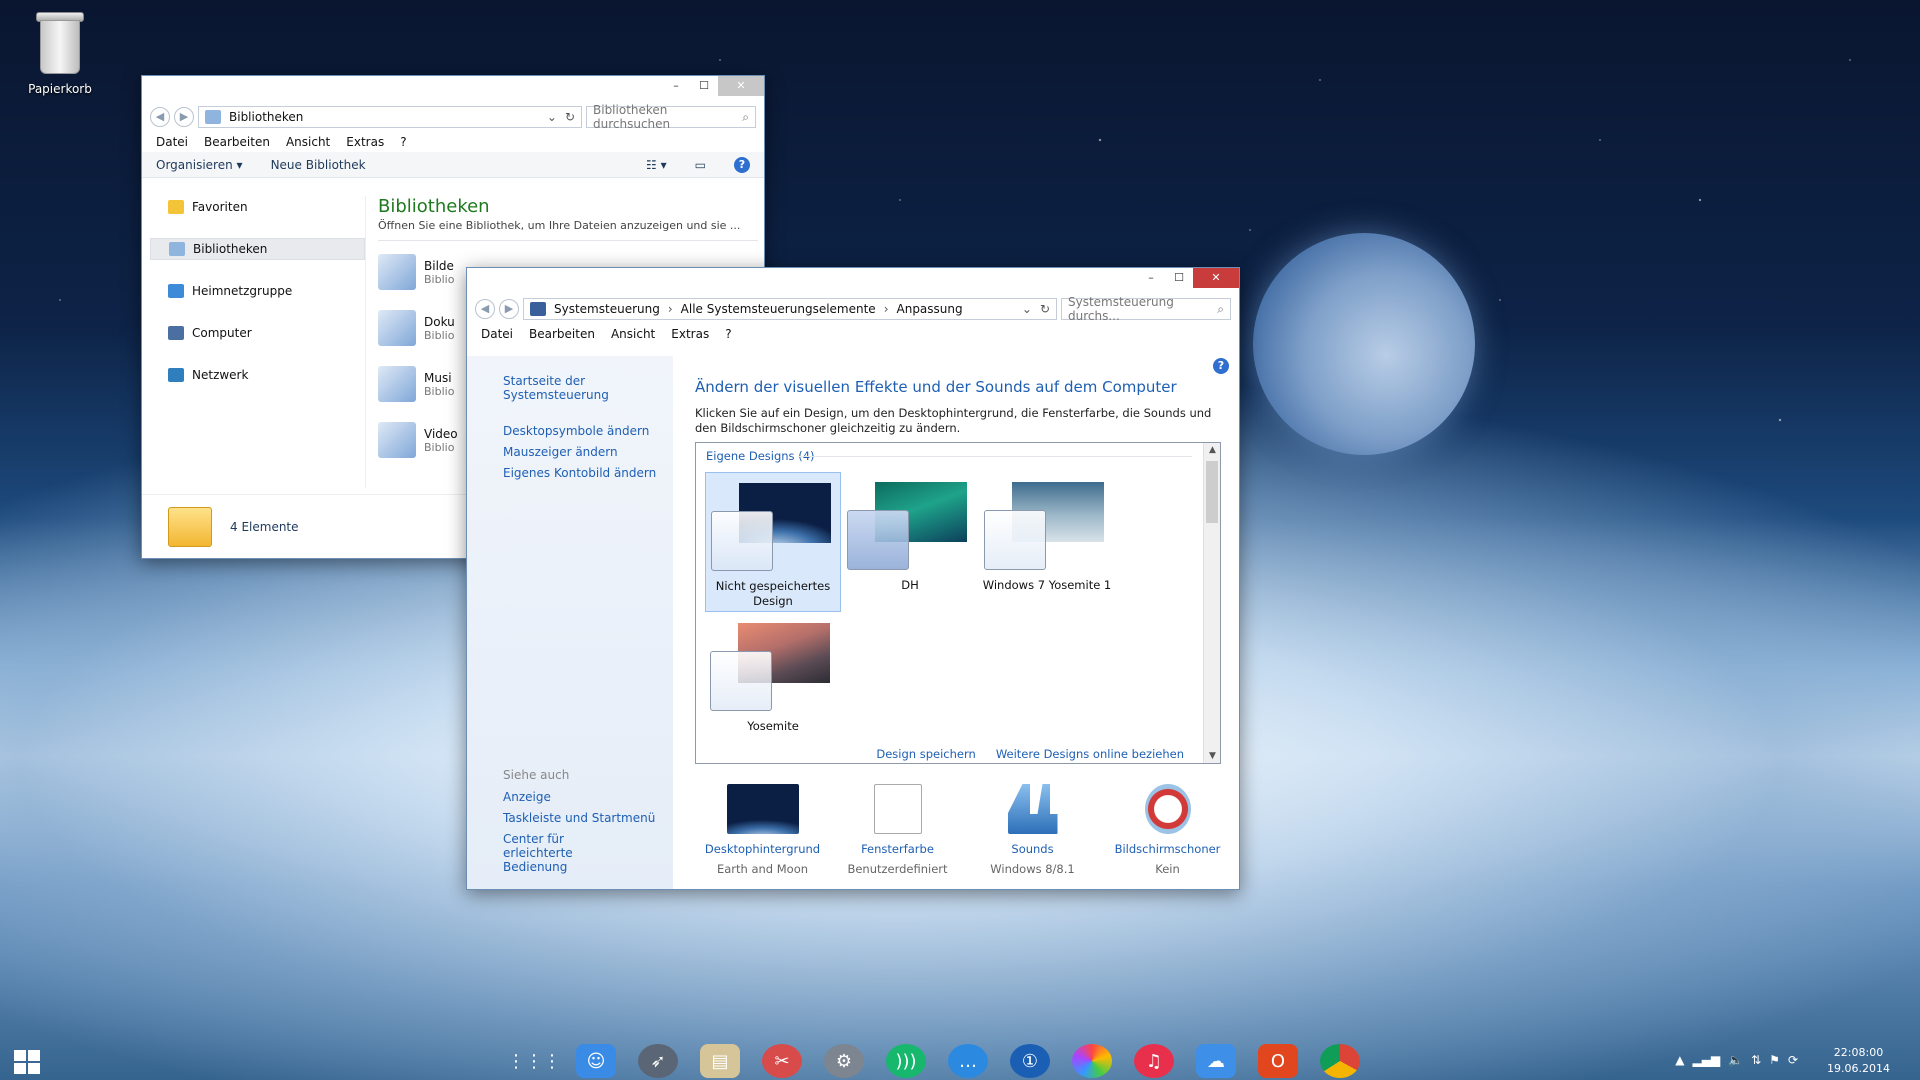 Image resolution: width=1920 pixels, height=1080 pixels. Describe the element at coordinates (930, 309) in the screenshot. I see `breadcrumb-anpassung: Anpassung` at that location.